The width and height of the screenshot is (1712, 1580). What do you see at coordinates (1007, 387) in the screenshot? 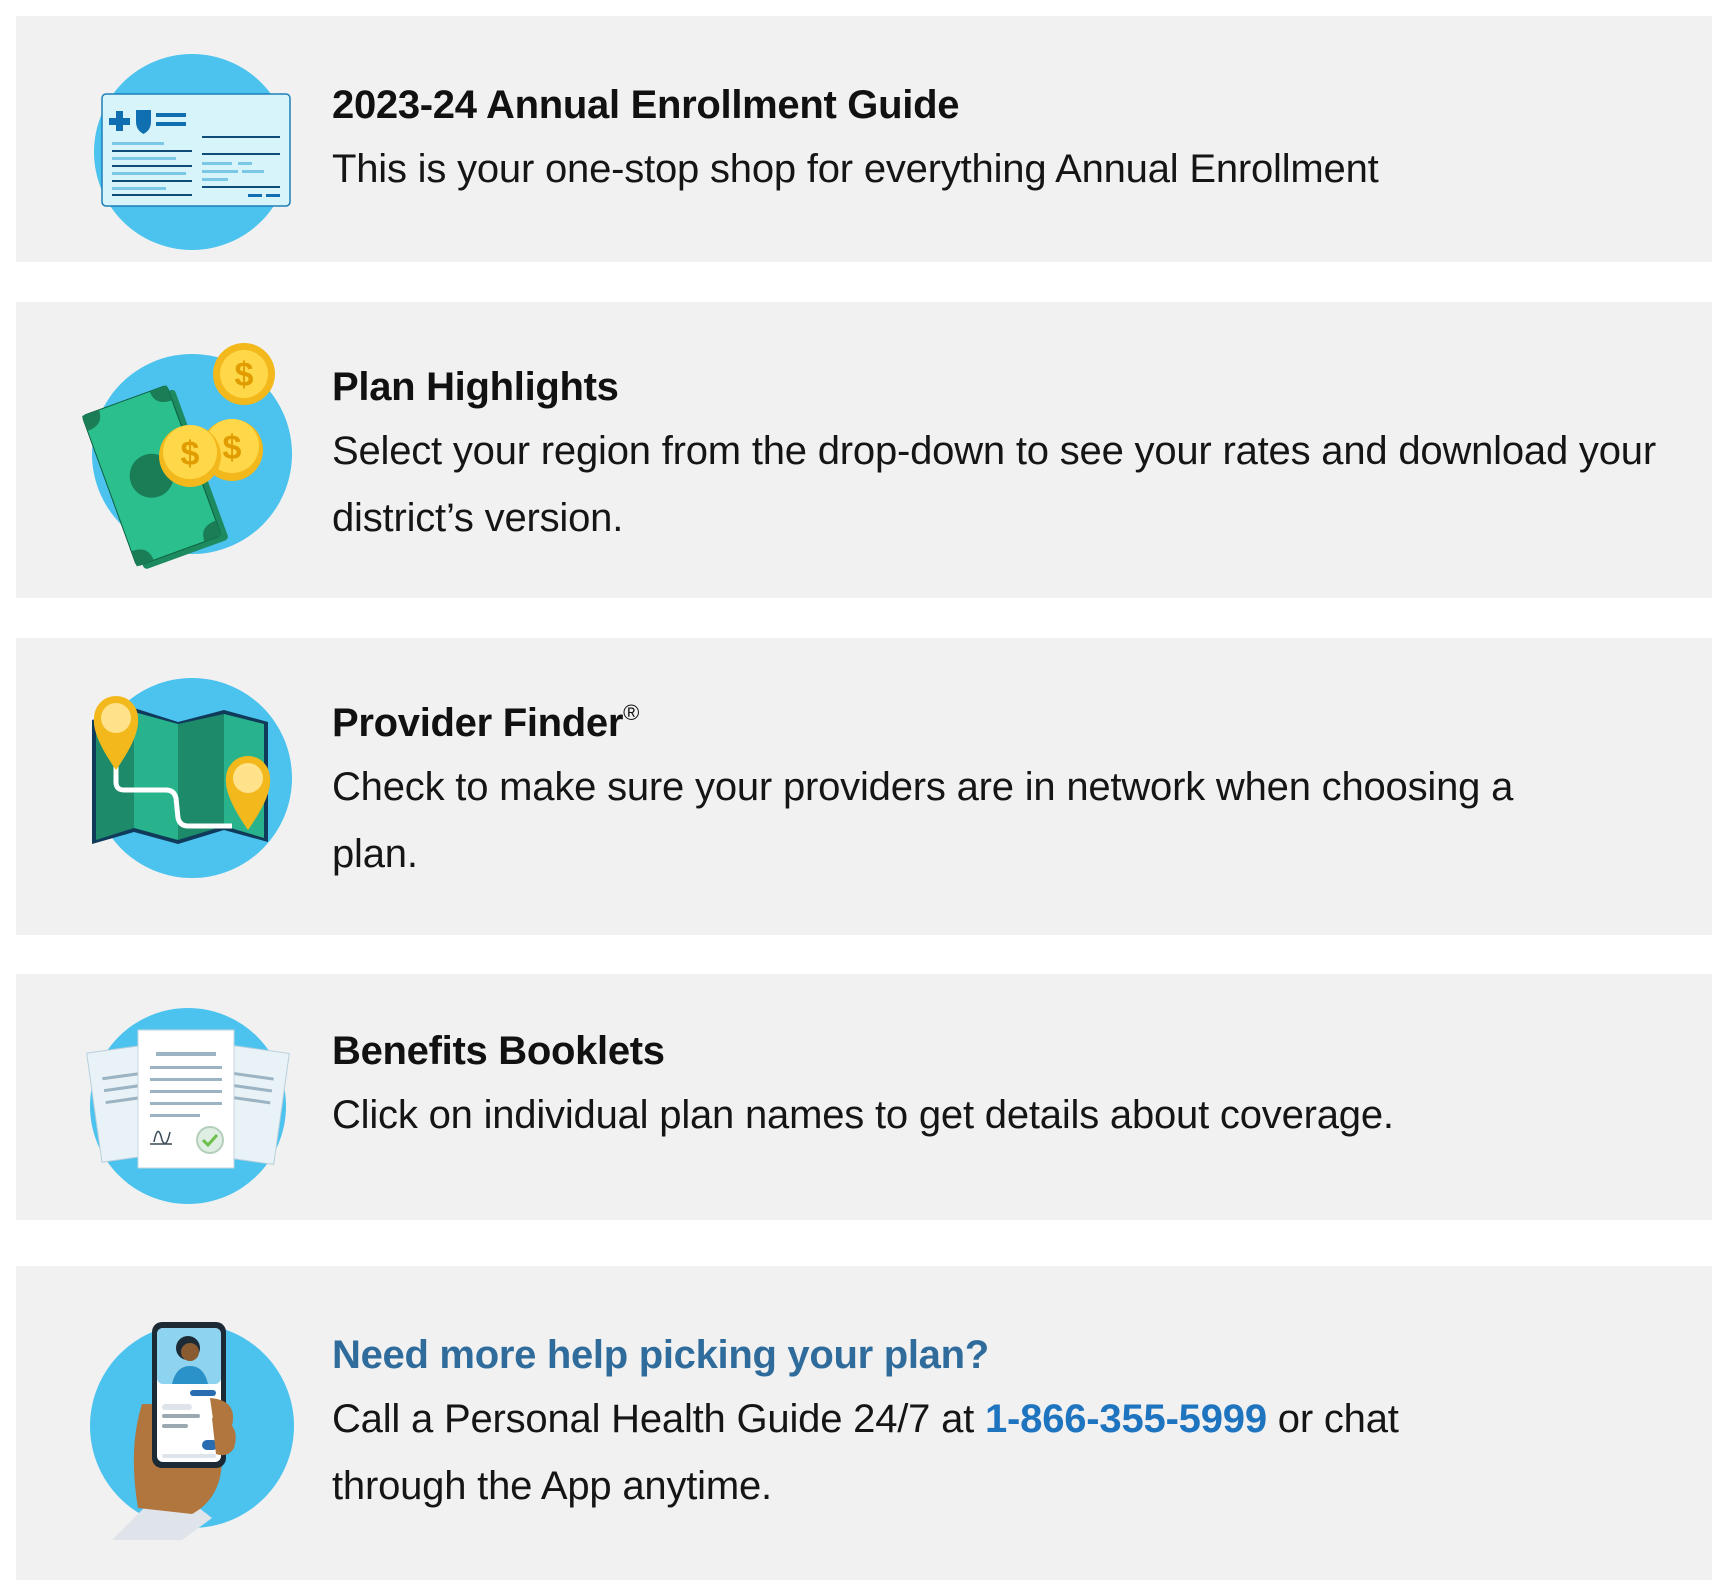
I see `card-title: Plan Highlights` at bounding box center [1007, 387].